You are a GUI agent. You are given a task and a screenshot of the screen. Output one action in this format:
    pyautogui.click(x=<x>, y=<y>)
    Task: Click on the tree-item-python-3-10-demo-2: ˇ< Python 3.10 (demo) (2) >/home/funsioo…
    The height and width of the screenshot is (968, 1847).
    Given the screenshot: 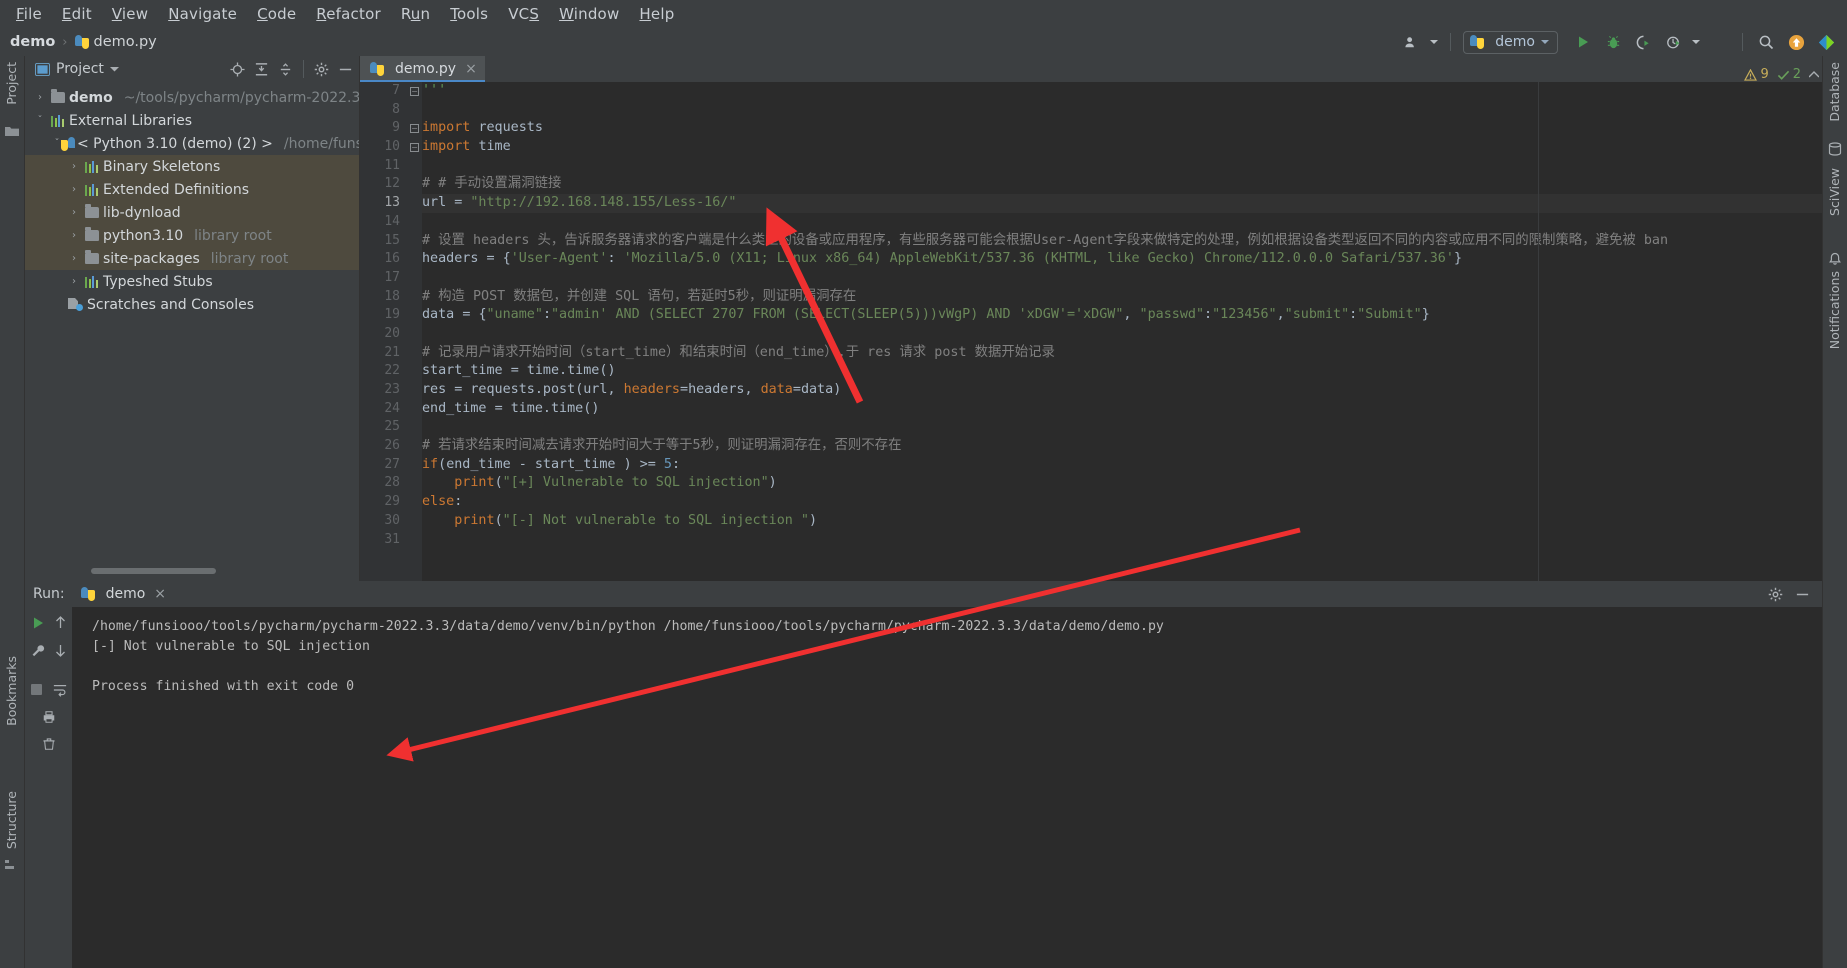 What is the action you would take?
    pyautogui.click(x=192, y=143)
    